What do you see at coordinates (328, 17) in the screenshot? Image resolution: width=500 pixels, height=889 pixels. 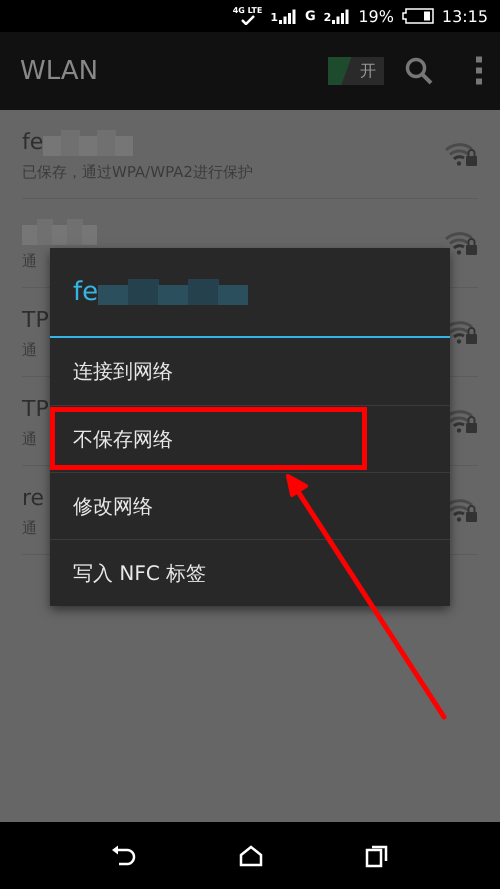 I see `sim-label: 2` at bounding box center [328, 17].